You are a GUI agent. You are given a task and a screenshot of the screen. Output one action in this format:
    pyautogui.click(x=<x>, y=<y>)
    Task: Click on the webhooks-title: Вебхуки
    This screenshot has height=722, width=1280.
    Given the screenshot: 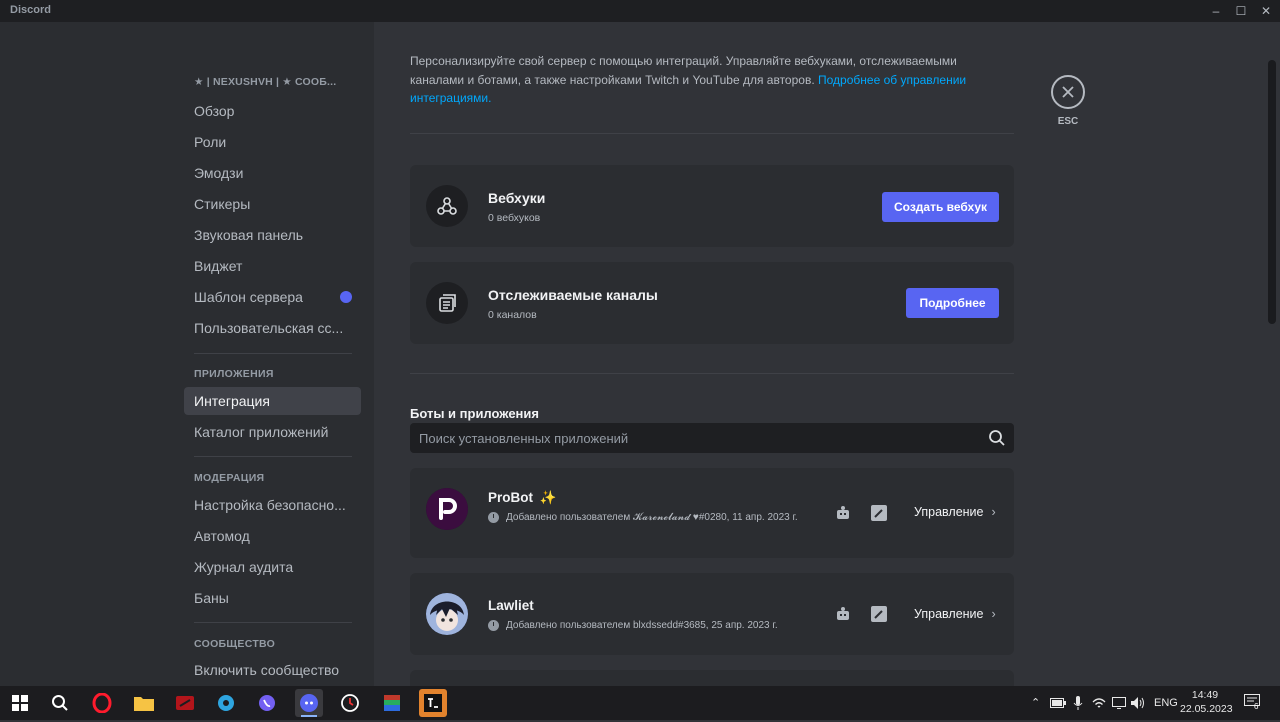 What is the action you would take?
    pyautogui.click(x=517, y=198)
    